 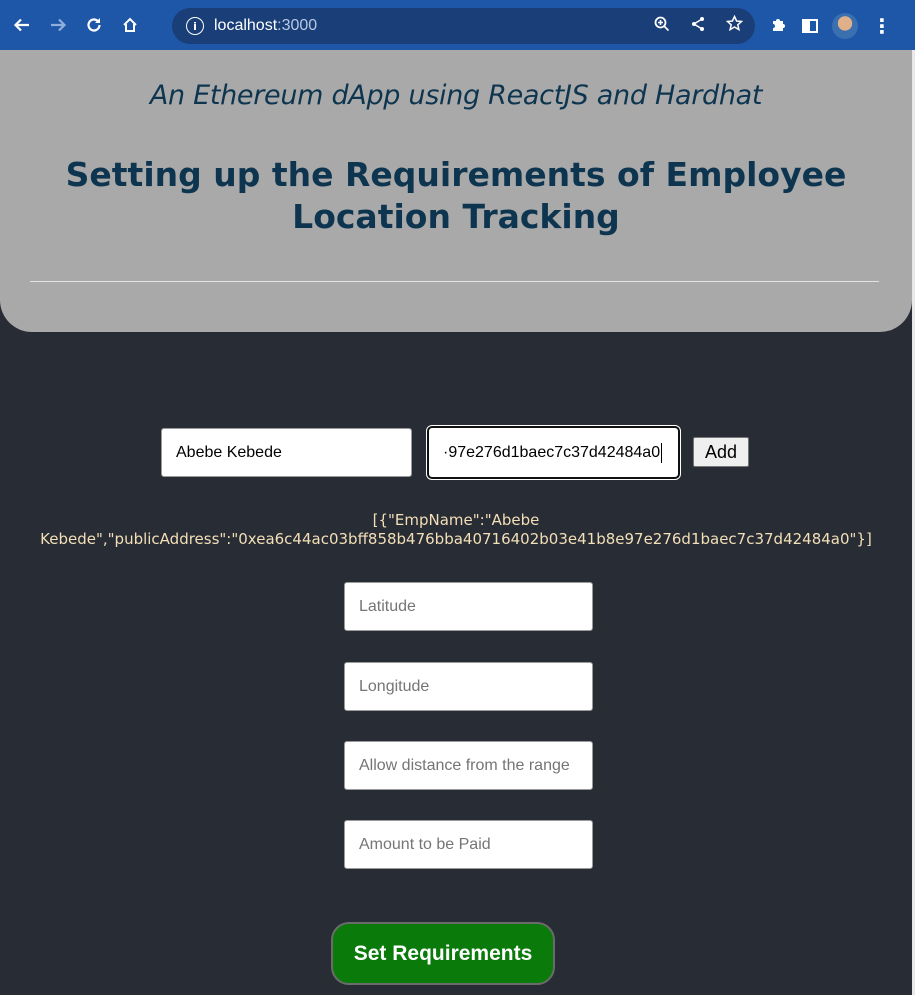 What do you see at coordinates (443, 953) in the screenshot?
I see `set-requirements-button: Set Requirements` at bounding box center [443, 953].